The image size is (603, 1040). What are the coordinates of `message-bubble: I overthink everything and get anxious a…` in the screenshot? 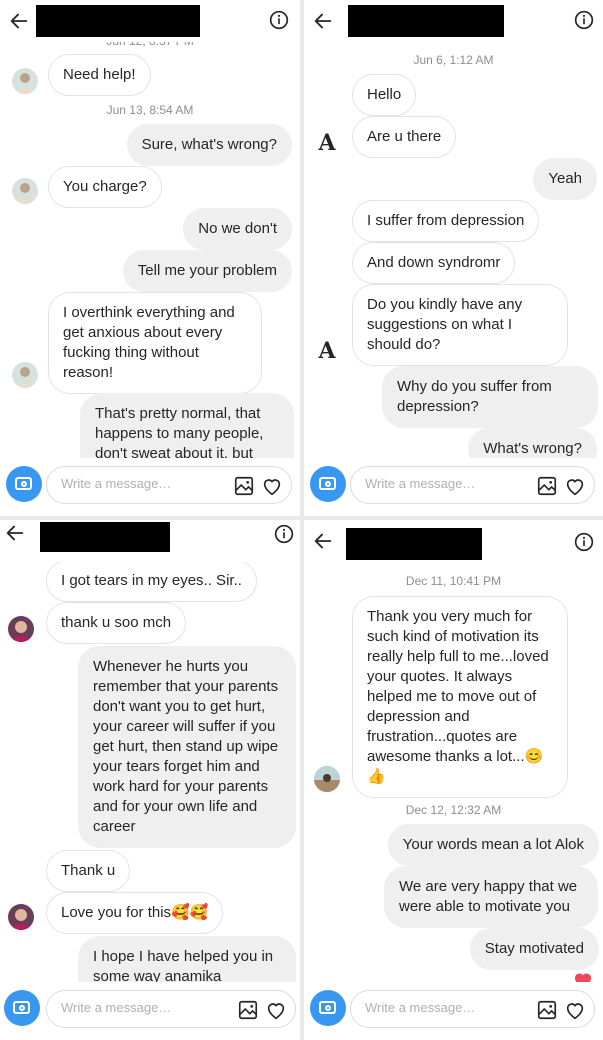 It's located at (155, 343).